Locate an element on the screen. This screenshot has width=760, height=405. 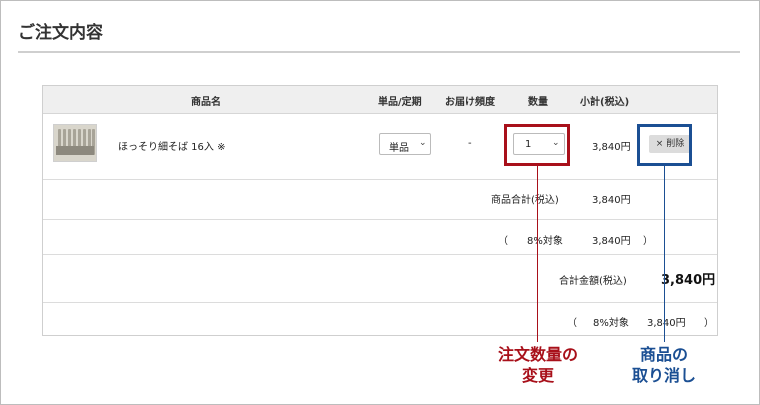
header-subtotal: 小計(税込) is located at coordinates (605, 102).